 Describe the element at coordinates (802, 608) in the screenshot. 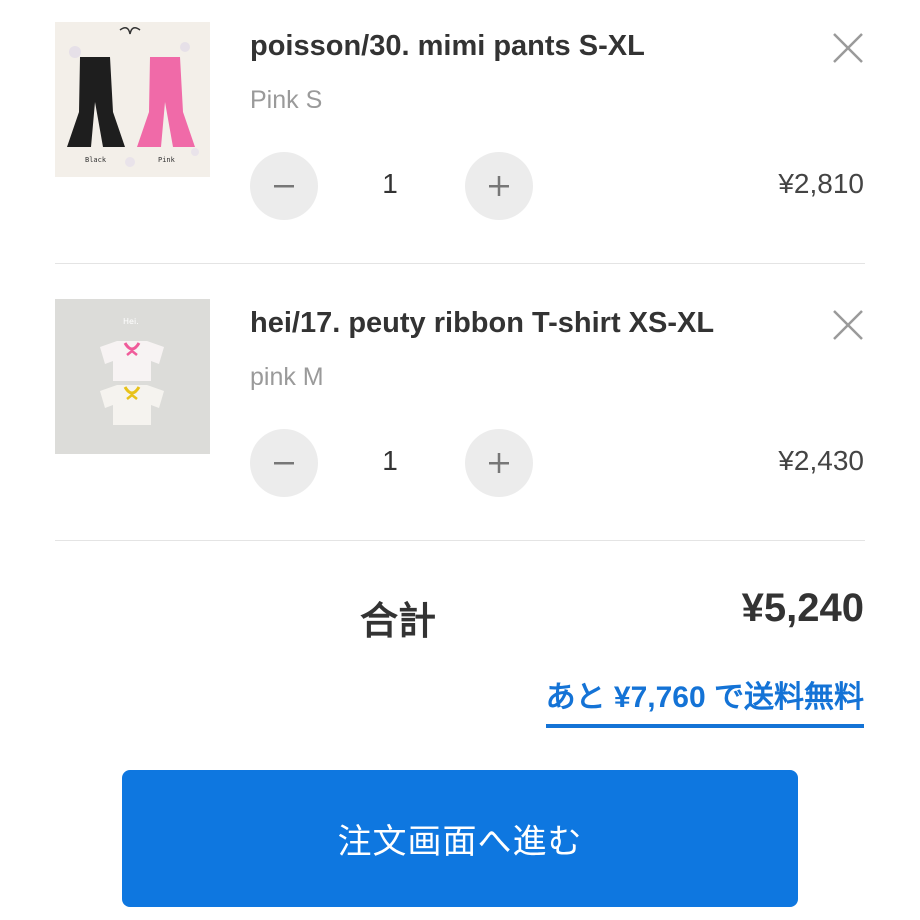

I see `total-value: ¥5,240` at that location.